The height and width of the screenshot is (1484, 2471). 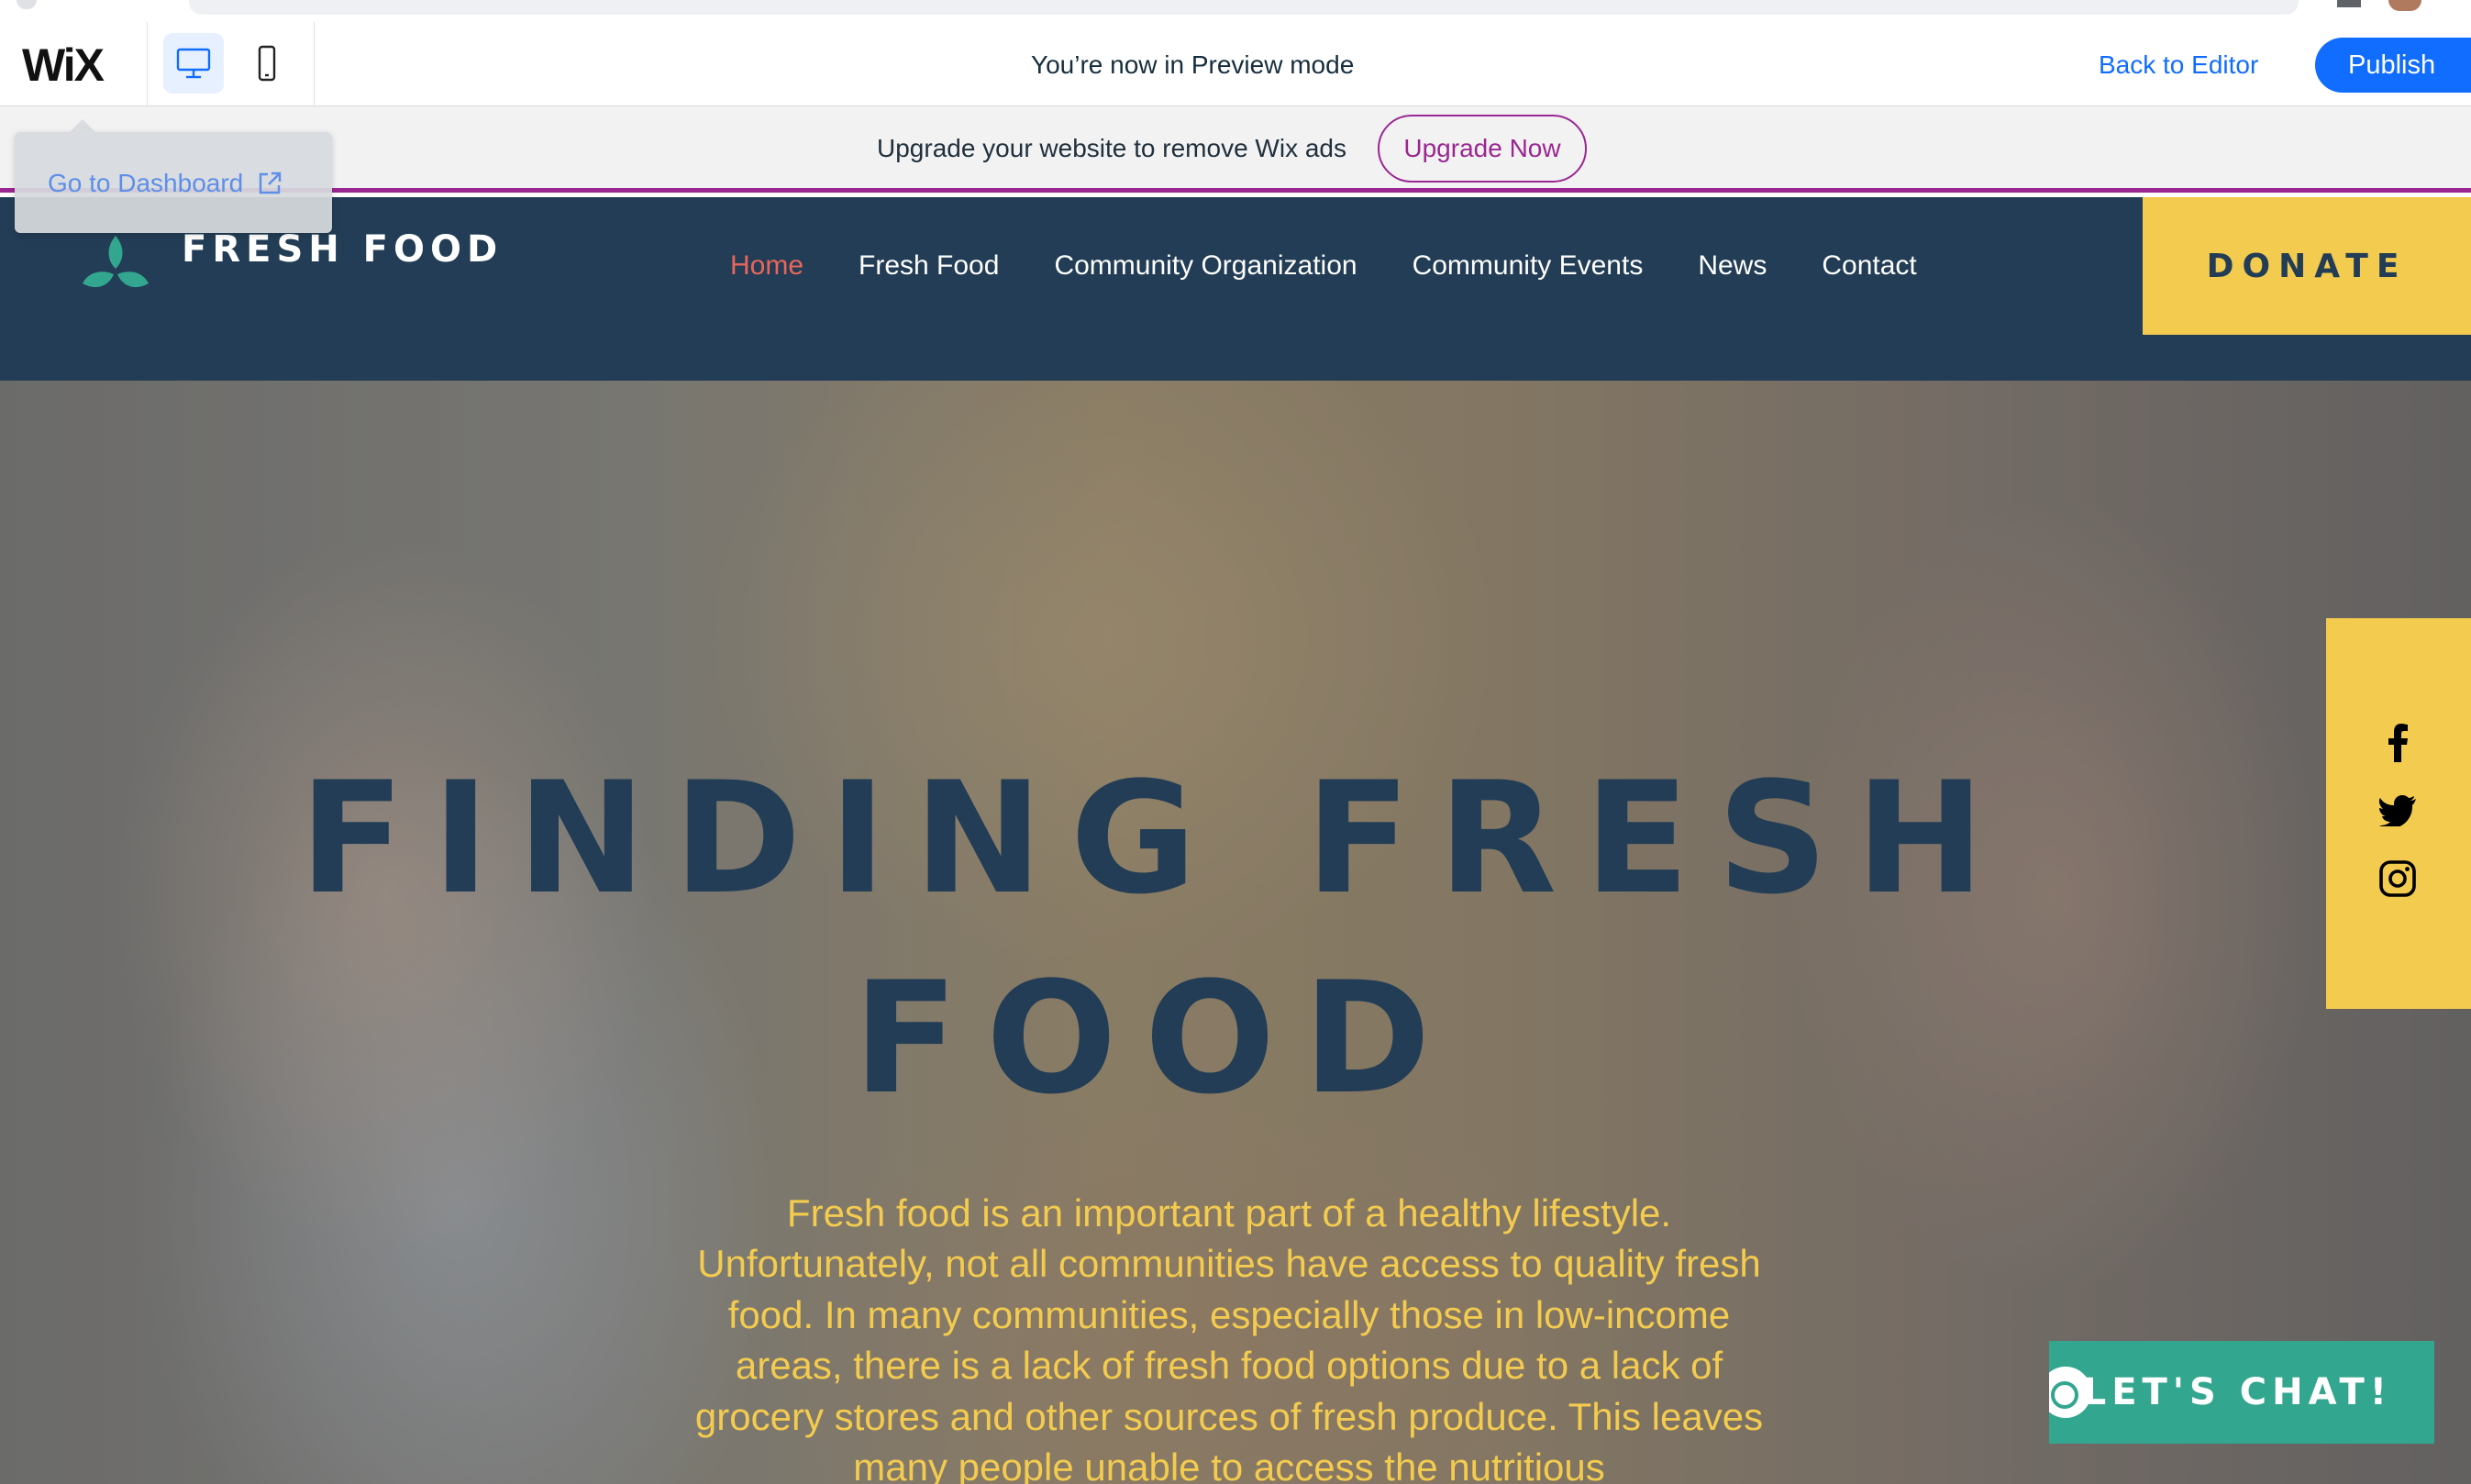 What do you see at coordinates (1155, 1038) in the screenshot?
I see `hero-title-line-2: FOOD` at bounding box center [1155, 1038].